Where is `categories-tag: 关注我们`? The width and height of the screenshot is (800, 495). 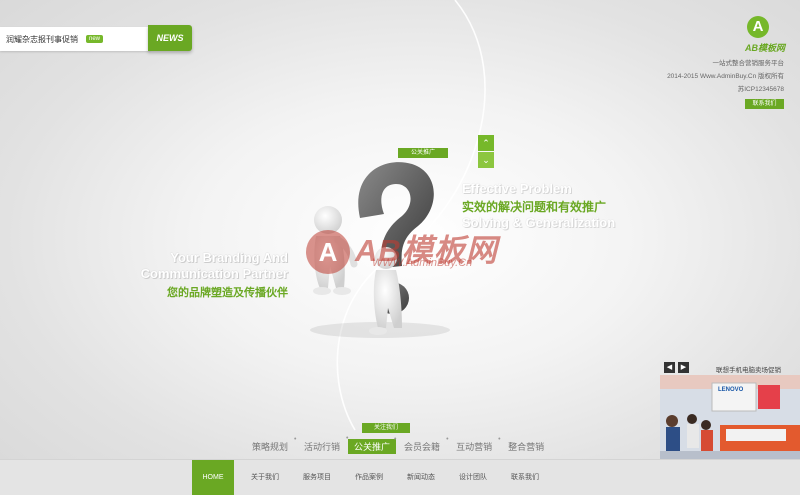 categories-tag: 关注我们 is located at coordinates (386, 428).